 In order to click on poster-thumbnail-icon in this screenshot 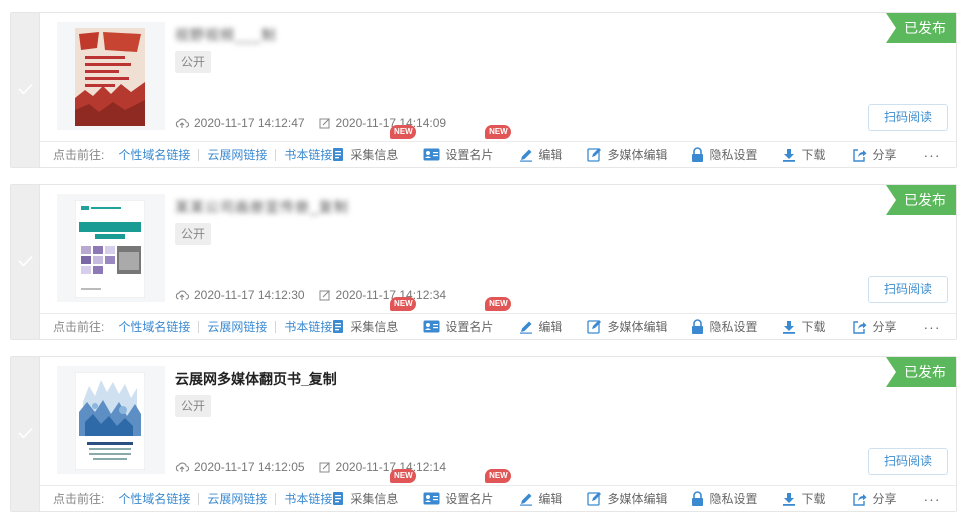, I will do `click(110, 77)`.